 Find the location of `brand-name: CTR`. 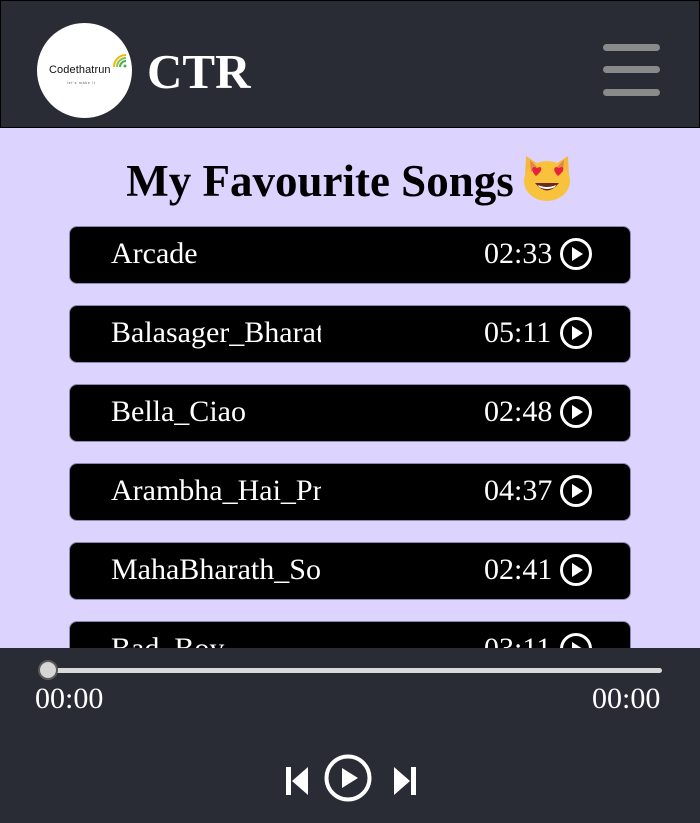

brand-name: CTR is located at coordinates (199, 71).